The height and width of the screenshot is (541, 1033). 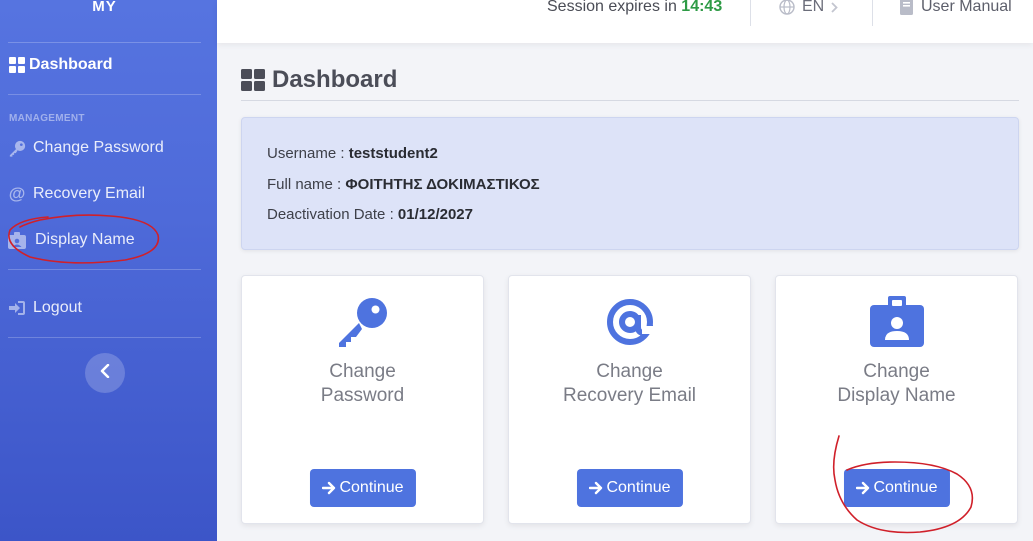 I want to click on username-value: teststudent2, so click(x=393, y=153).